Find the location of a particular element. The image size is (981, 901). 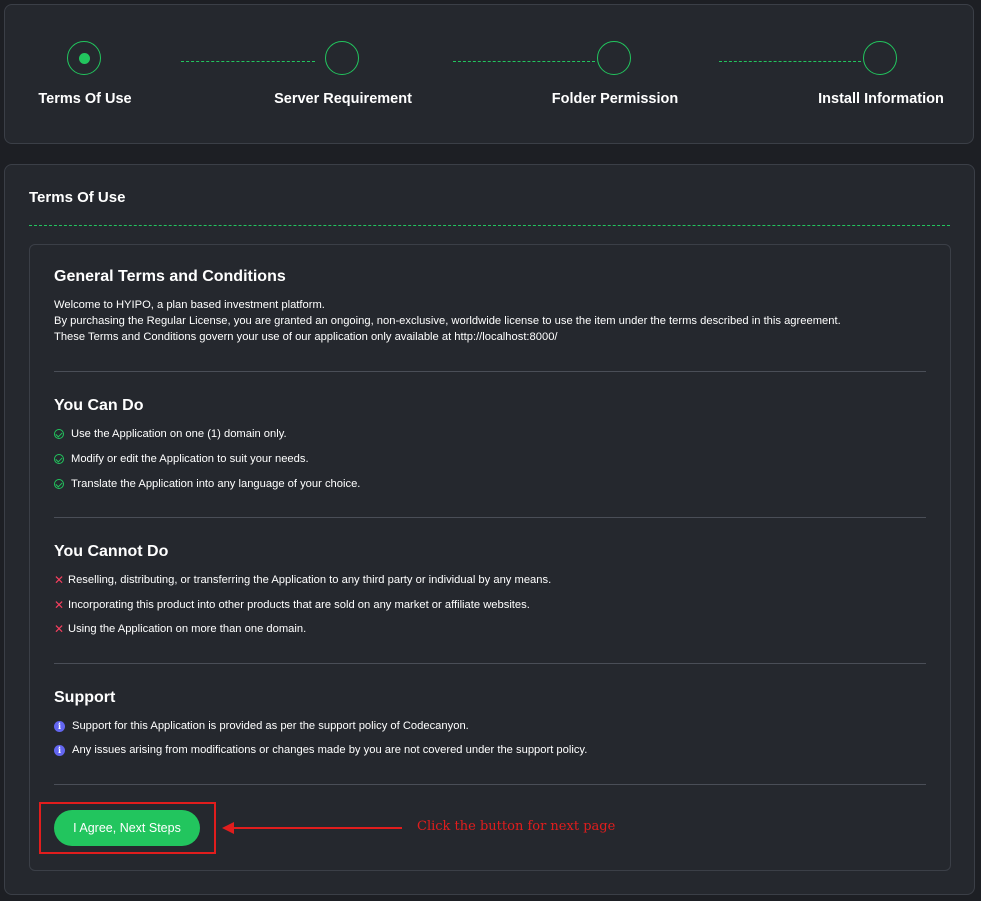

can-do-heading: You Can Do is located at coordinates (99, 405).